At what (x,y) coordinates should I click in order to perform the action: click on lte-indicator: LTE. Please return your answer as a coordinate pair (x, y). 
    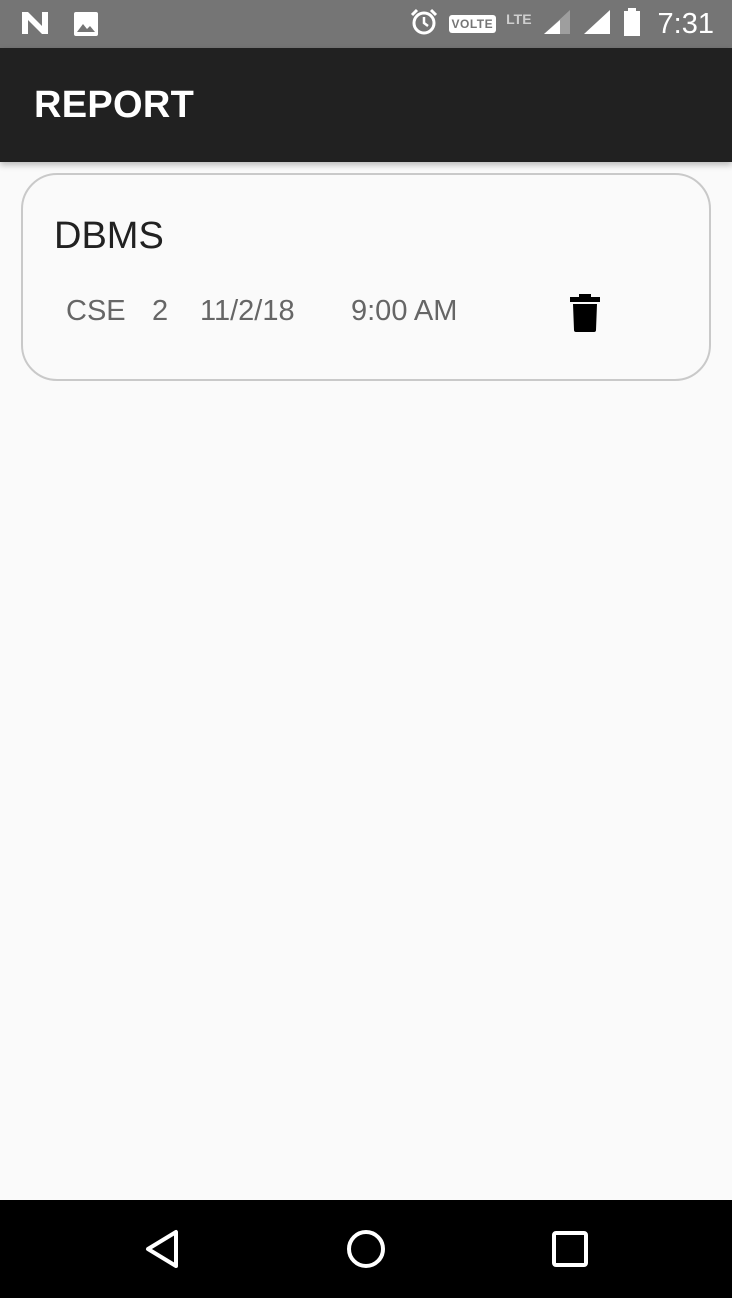
    Looking at the image, I should click on (519, 19).